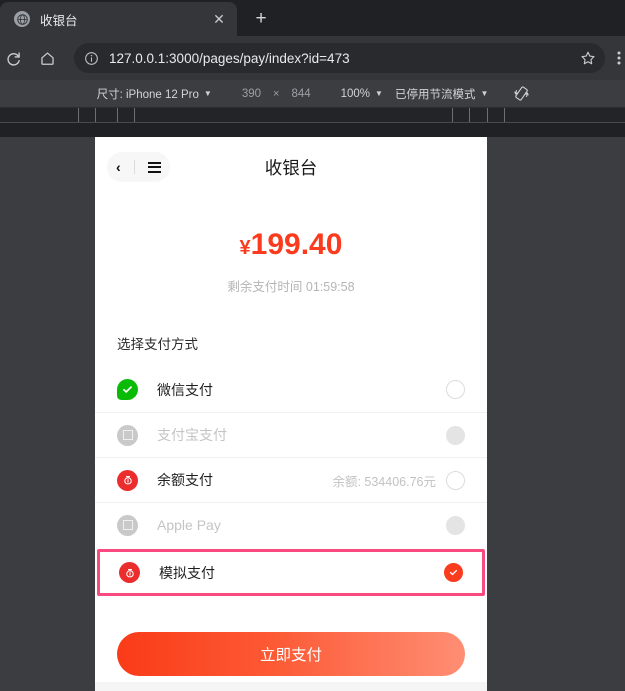 The width and height of the screenshot is (625, 691). I want to click on page-header: ‹ 收银台, so click(291, 171).